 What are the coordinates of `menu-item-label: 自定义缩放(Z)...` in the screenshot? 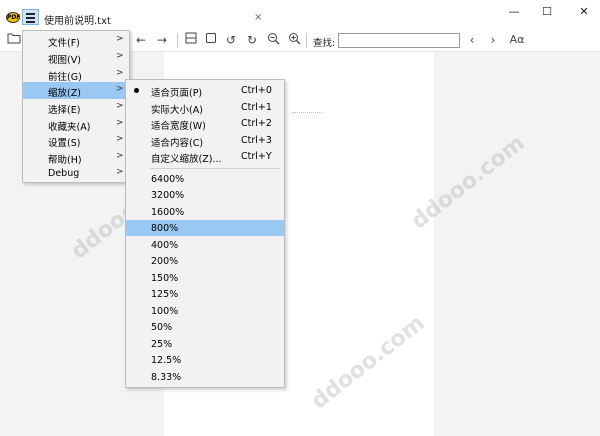 It's located at (186, 159).